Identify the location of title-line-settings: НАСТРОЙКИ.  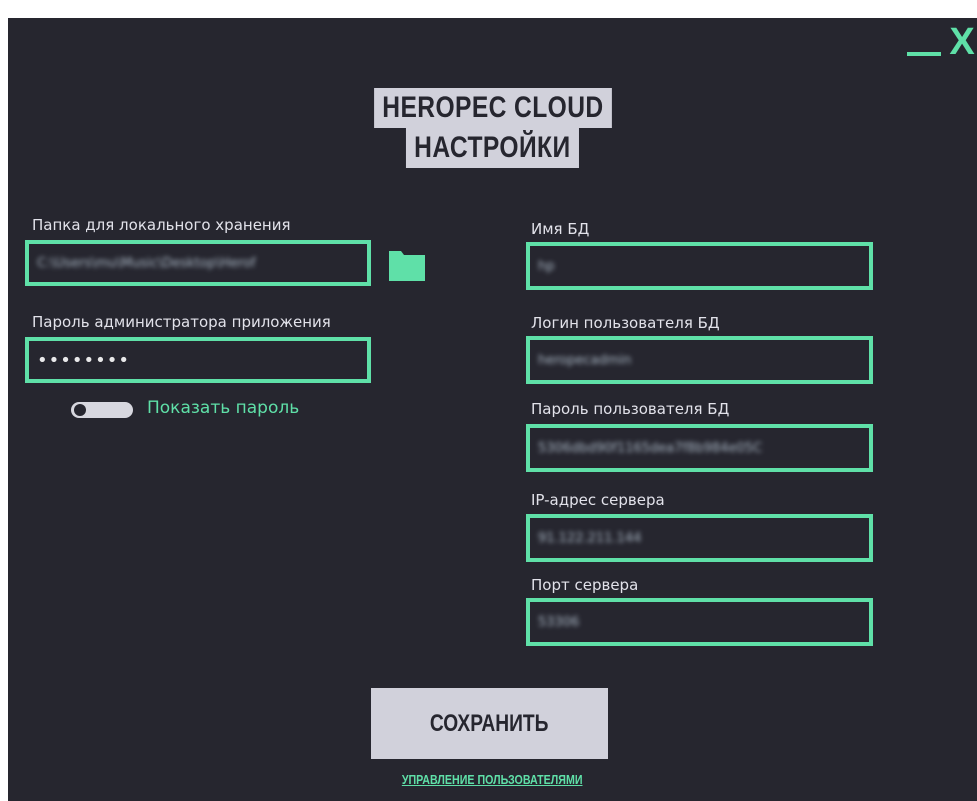
(492, 148).